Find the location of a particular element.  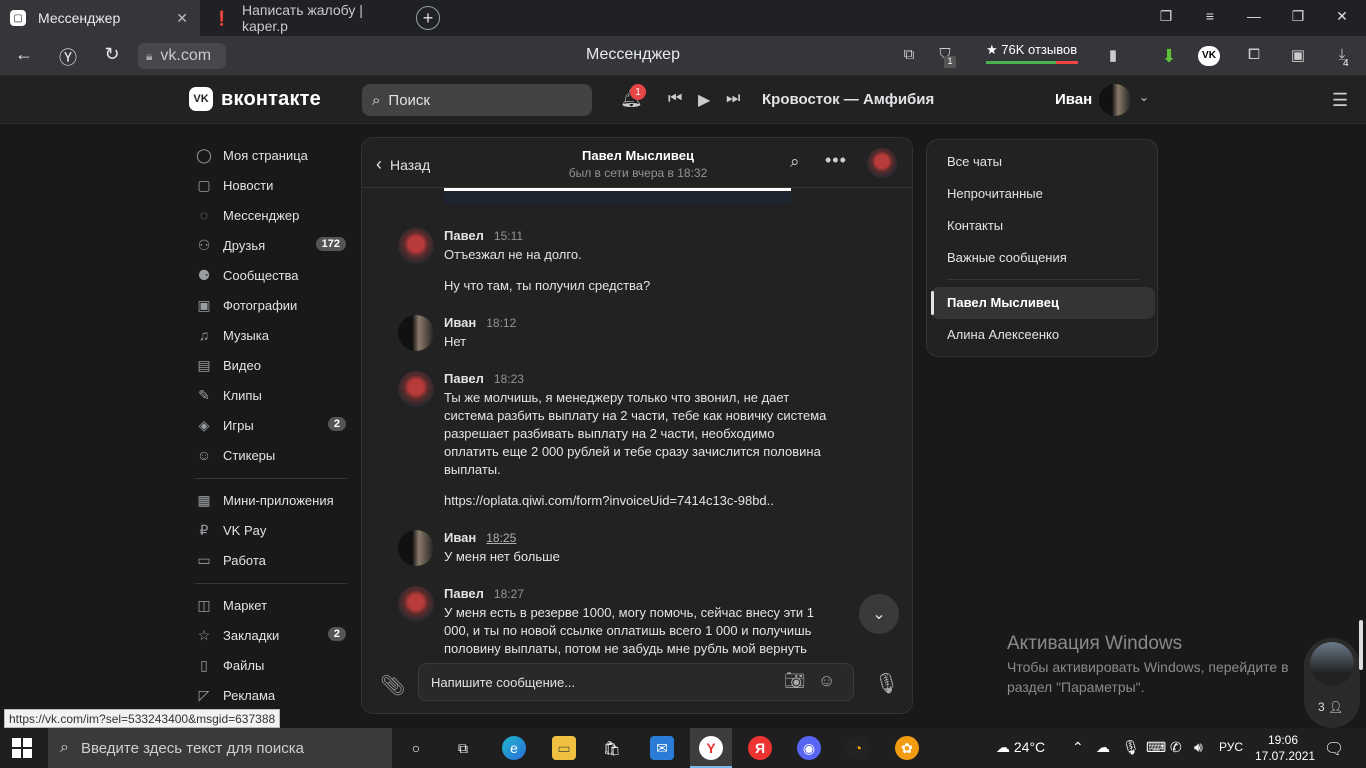

new-tab-button: + is located at coordinates (428, 18).